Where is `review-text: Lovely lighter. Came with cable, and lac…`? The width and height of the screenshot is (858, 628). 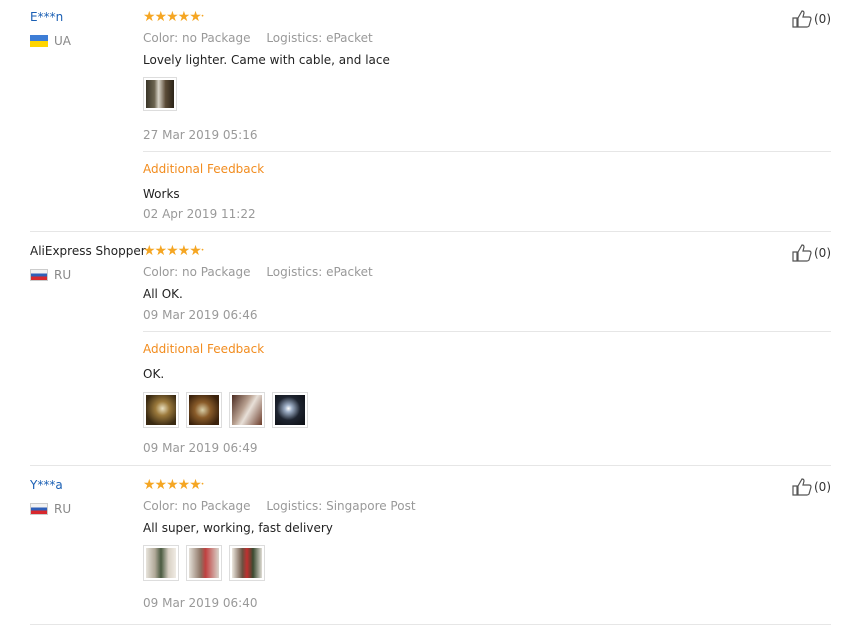
review-text: Lovely lighter. Came with cable, and lac… is located at coordinates (266, 60).